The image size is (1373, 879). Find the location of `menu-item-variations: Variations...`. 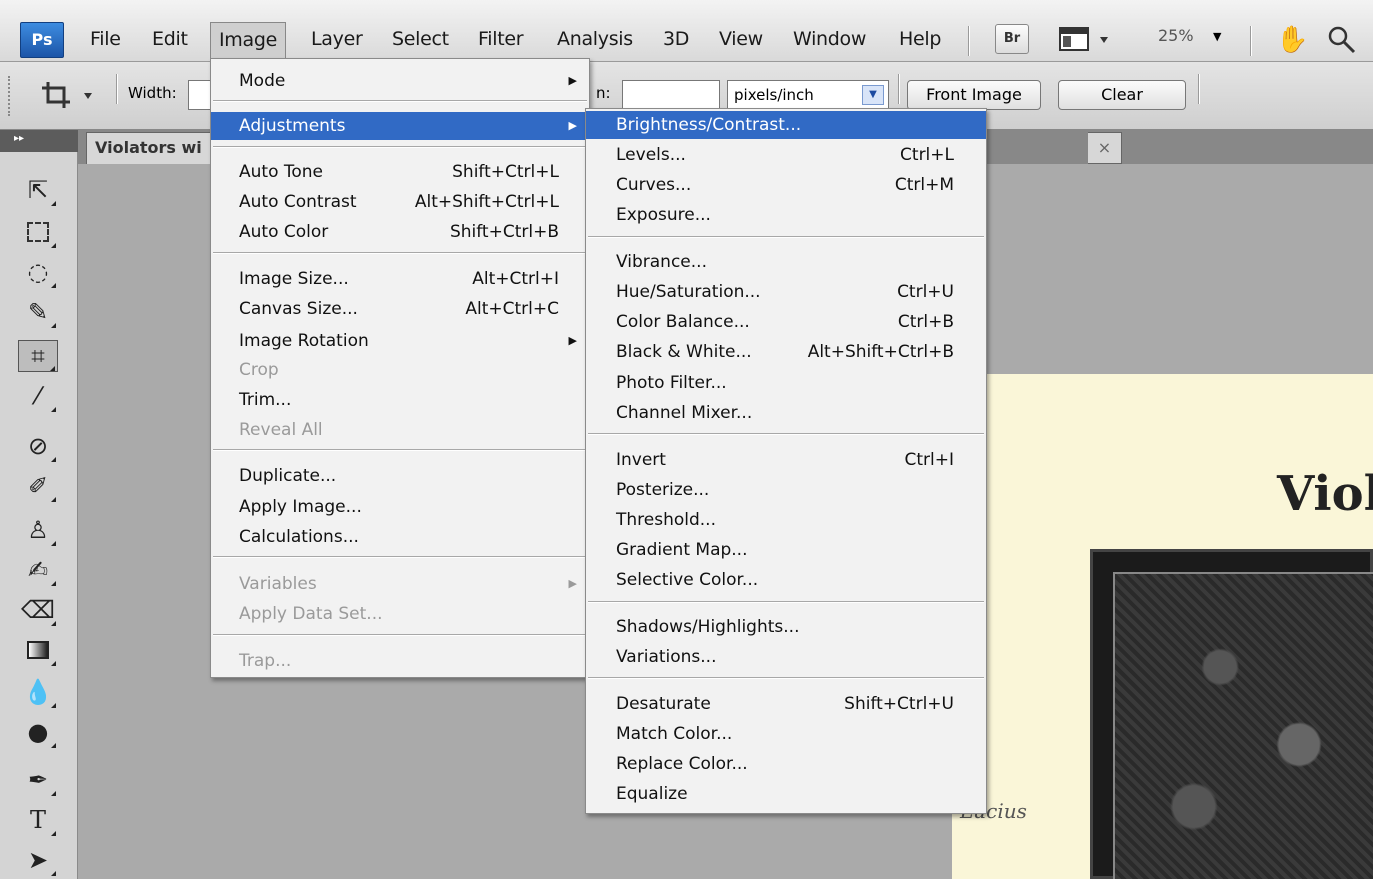

menu-item-variations: Variations... is located at coordinates (786, 657).